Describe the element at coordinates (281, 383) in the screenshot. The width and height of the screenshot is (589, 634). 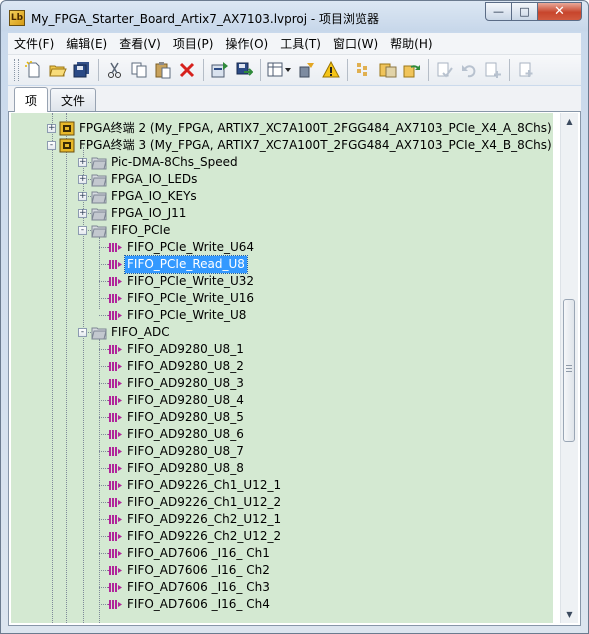
I see `tree-item-fifo: FIFO_AD9280_U8_3` at that location.